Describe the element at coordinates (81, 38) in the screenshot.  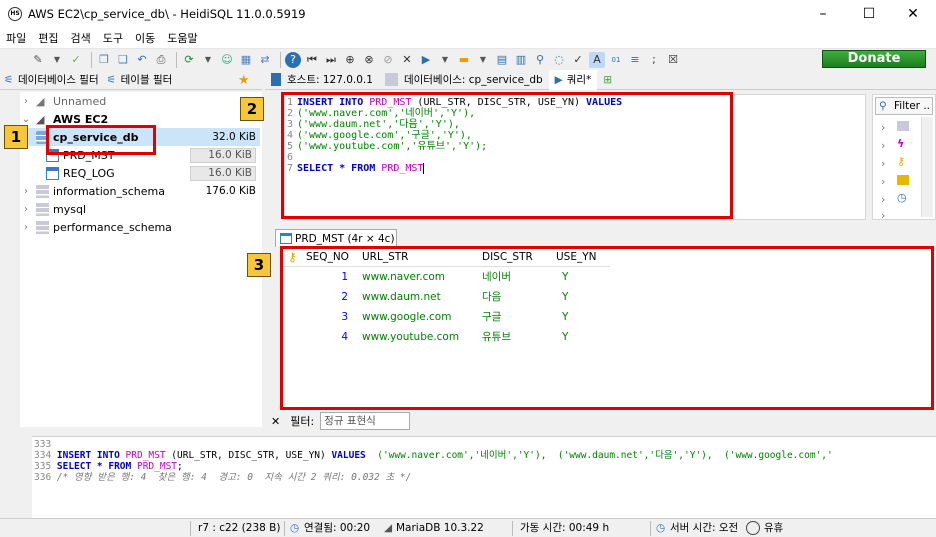
I see `menu-search: 검색` at that location.